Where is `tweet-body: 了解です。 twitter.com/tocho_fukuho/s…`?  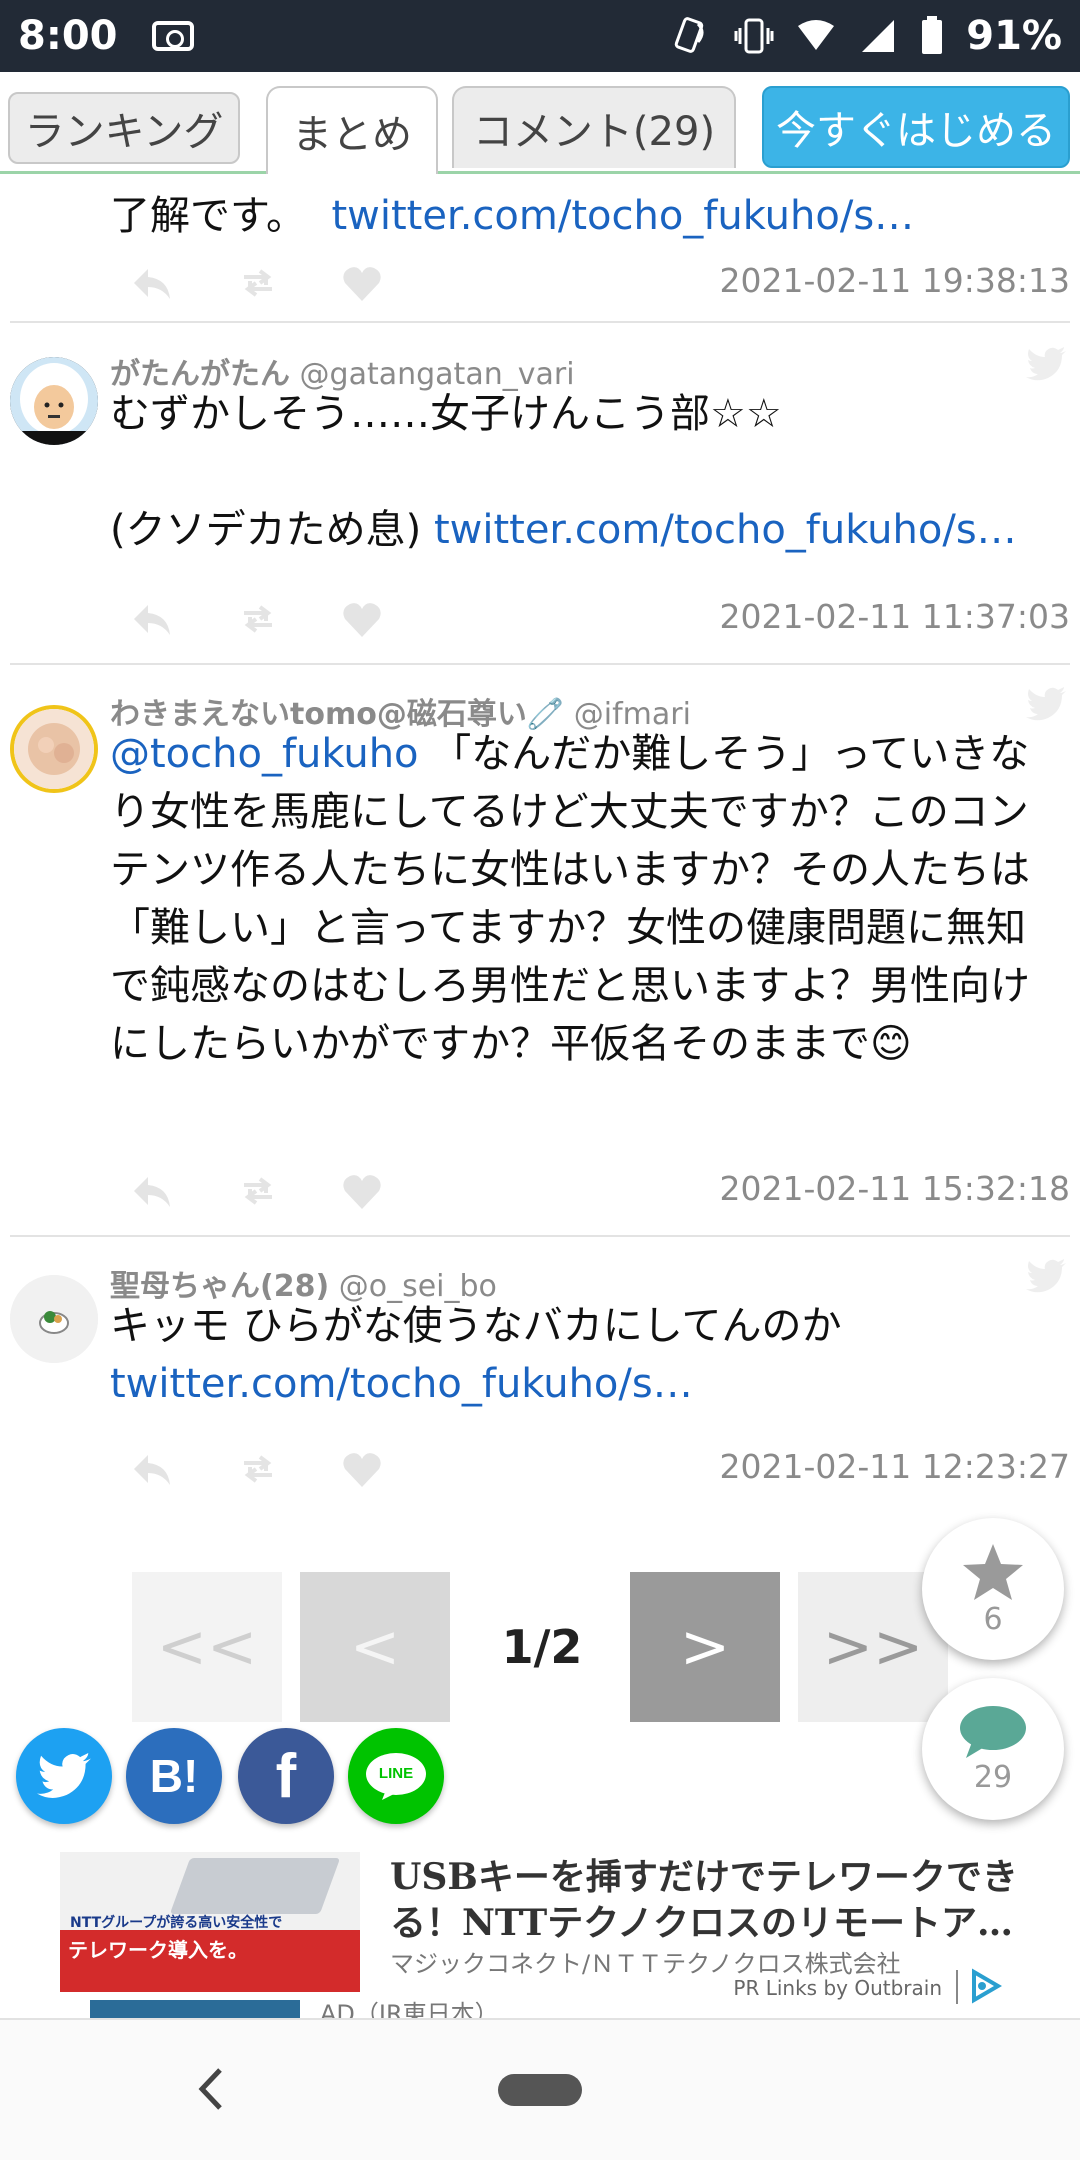 tweet-body: 了解です。 twitter.com/tocho_fukuho/s… is located at coordinates (590, 216).